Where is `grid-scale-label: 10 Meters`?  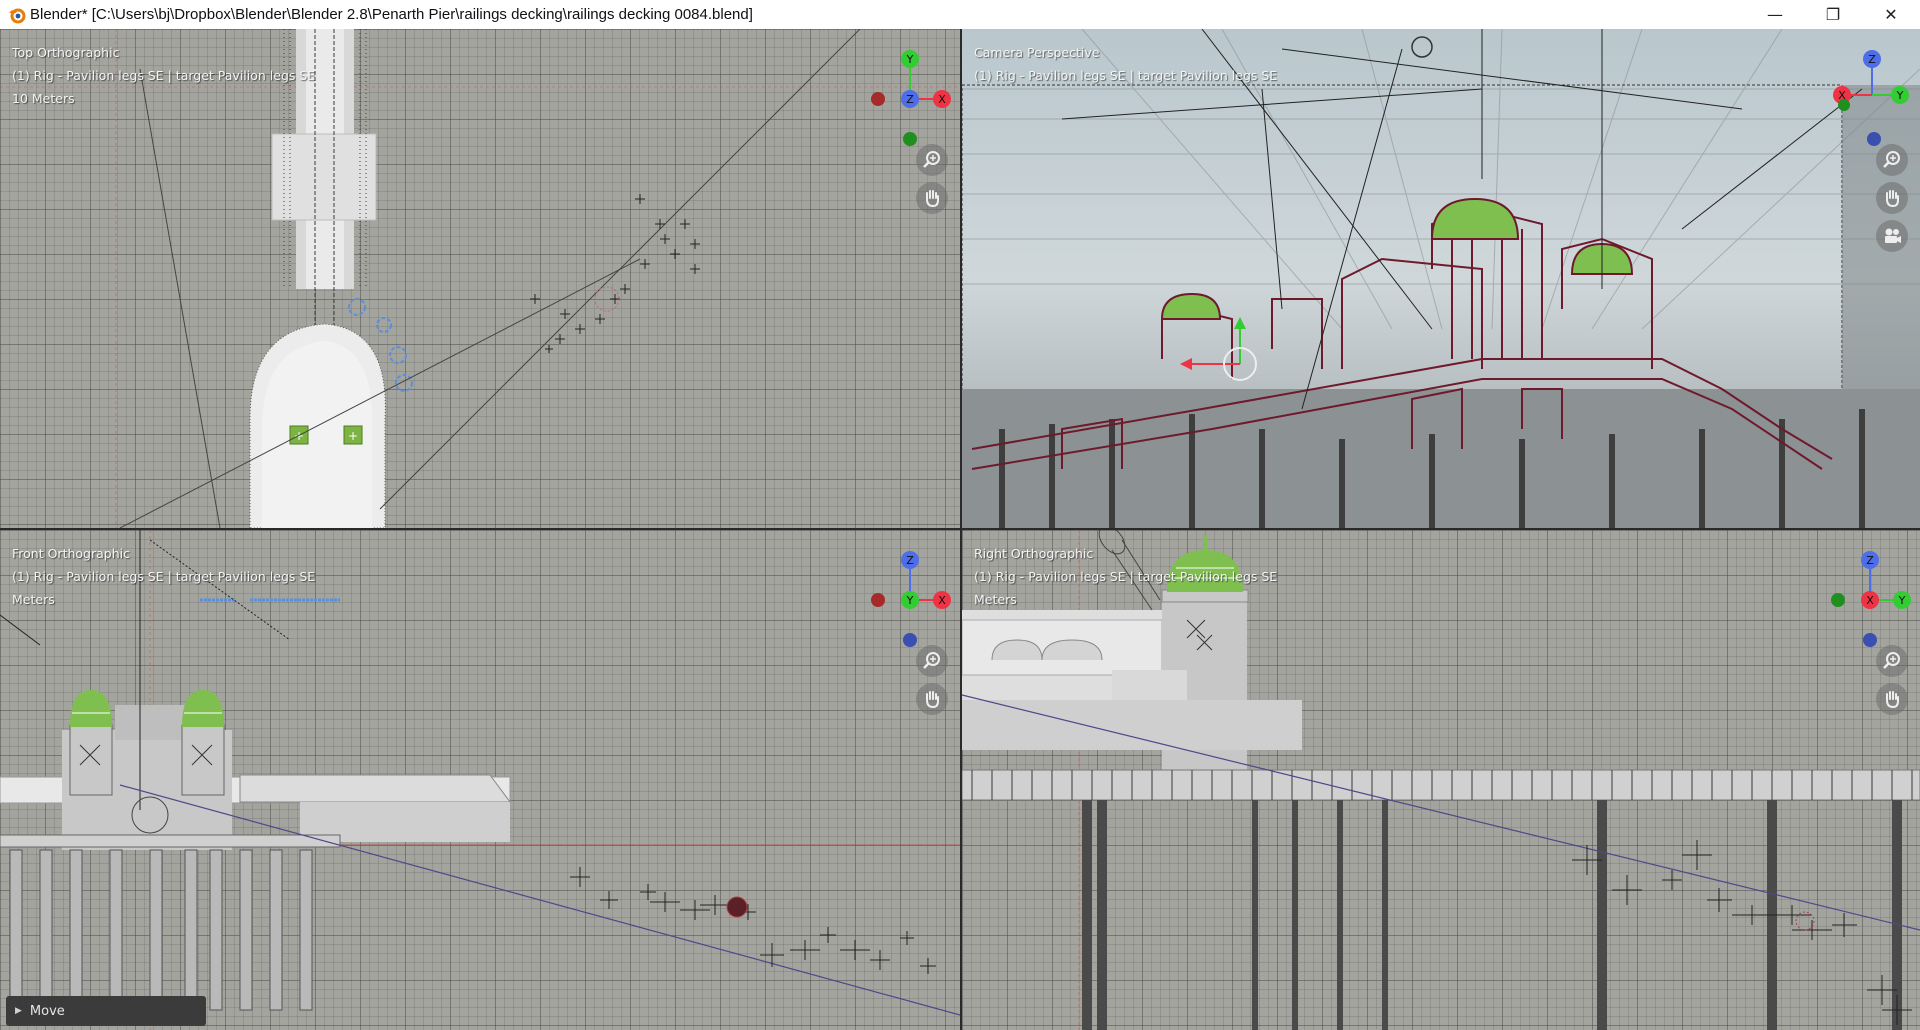
grid-scale-label: 10 Meters is located at coordinates (43, 98).